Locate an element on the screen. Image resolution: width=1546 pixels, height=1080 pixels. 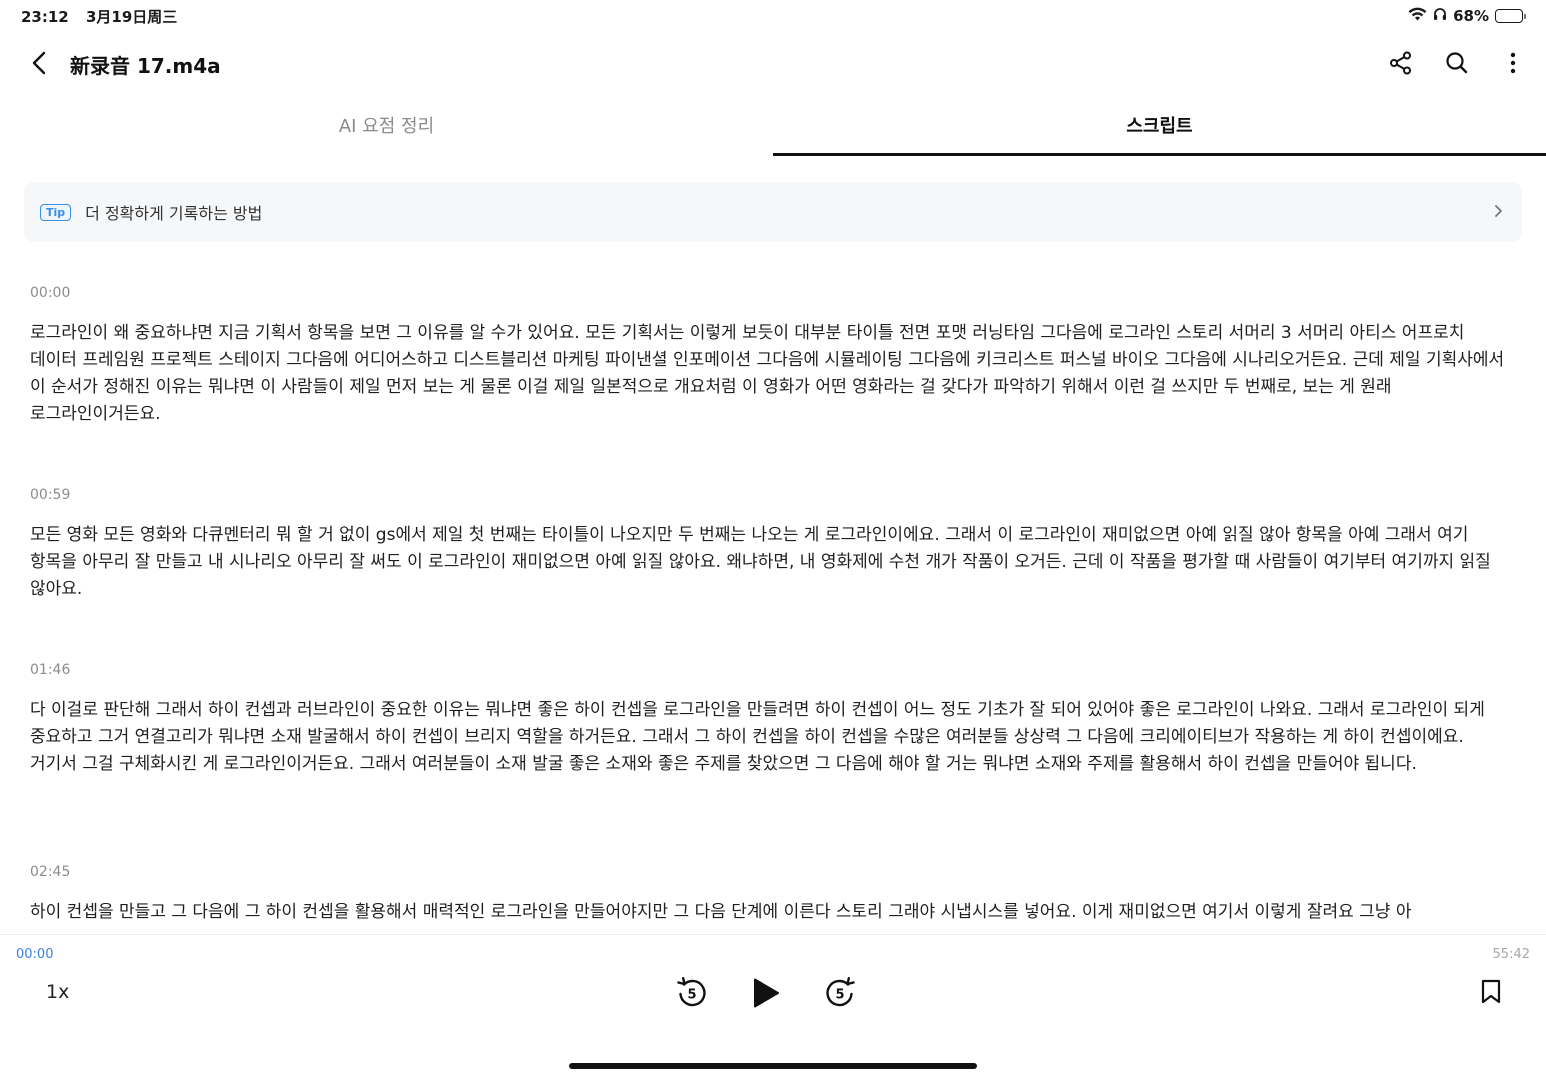
battery-icon is located at coordinates (1510, 16).